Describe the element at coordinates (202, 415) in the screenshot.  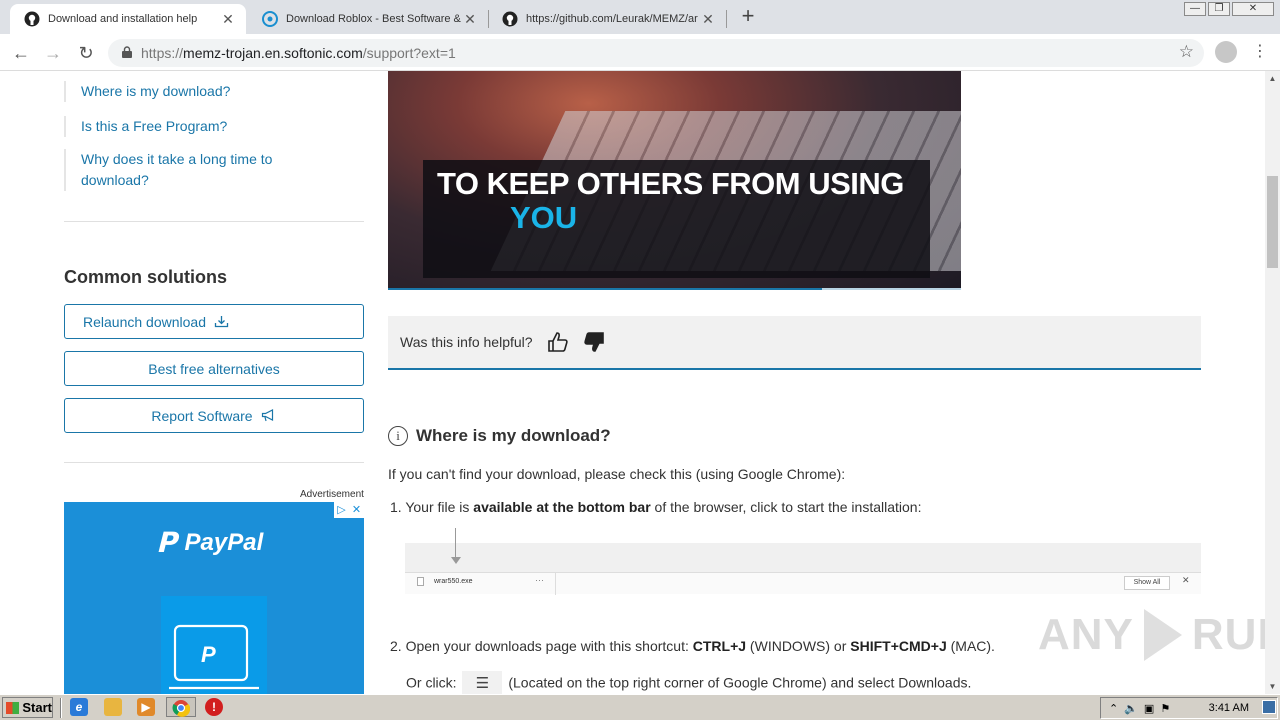
I see `button-label: Report Software` at that location.